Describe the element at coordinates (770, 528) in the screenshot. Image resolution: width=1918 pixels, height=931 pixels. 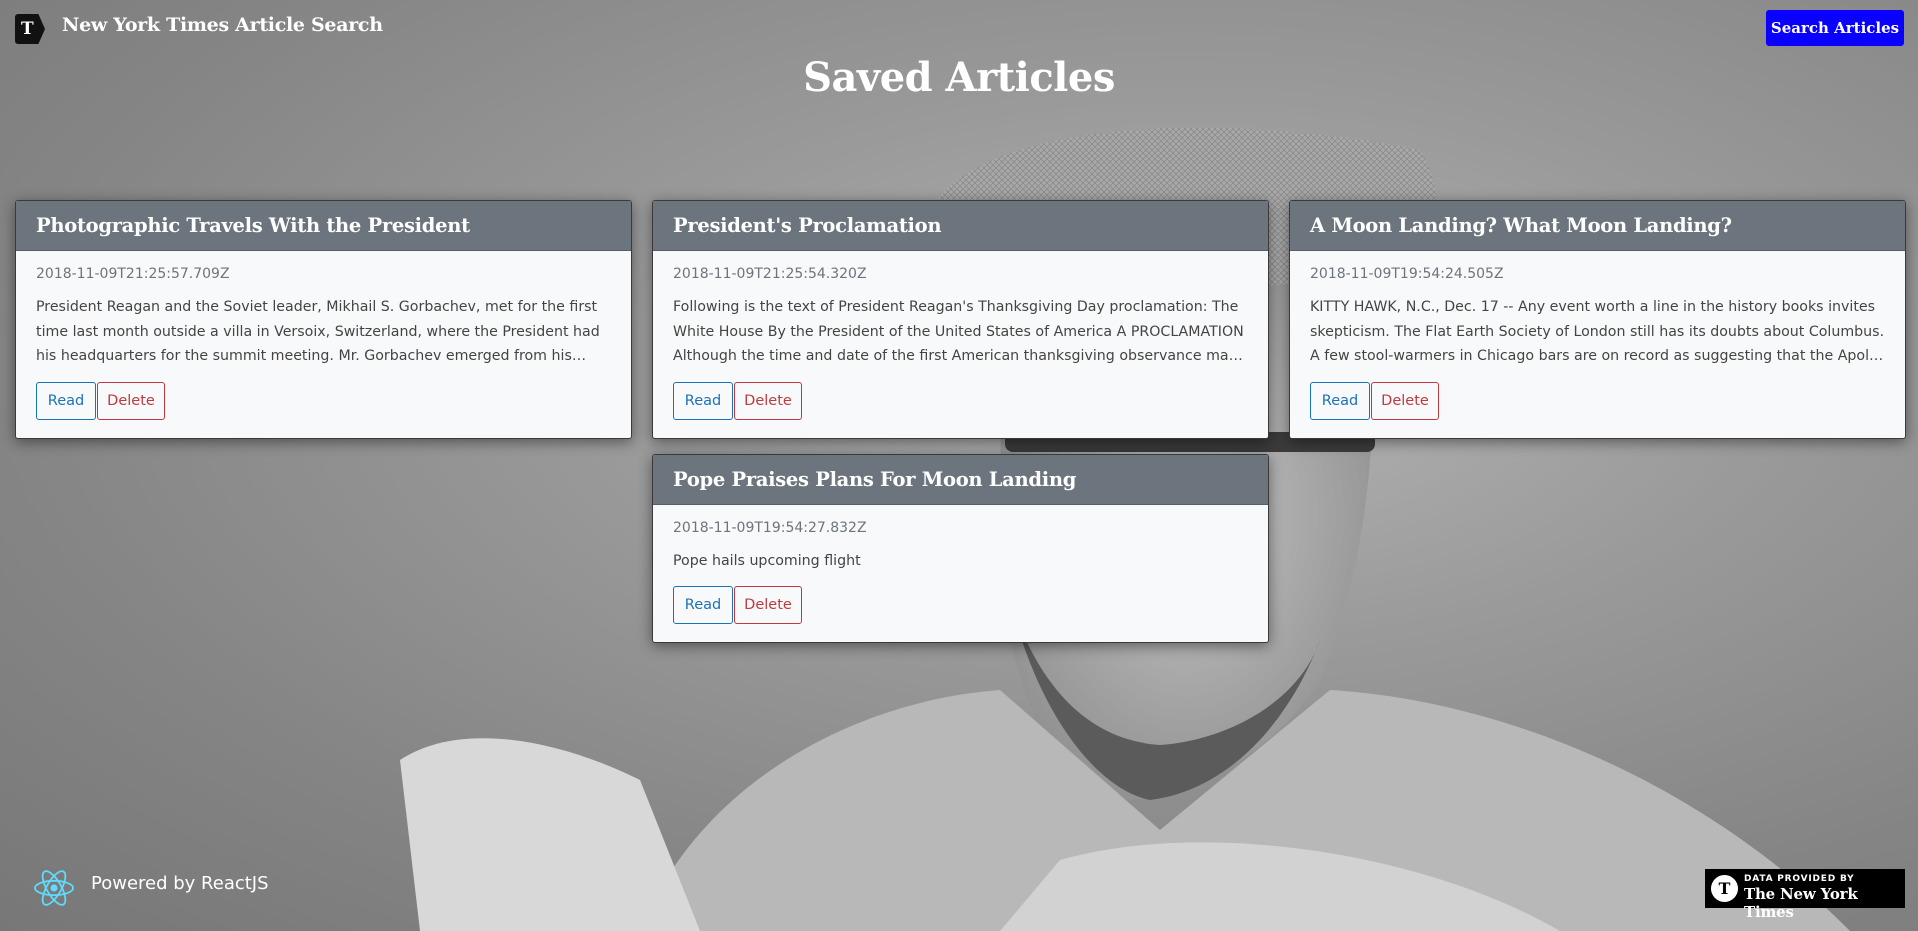
I see `article-date: 2018-11-09T19:54:27.832Z` at that location.